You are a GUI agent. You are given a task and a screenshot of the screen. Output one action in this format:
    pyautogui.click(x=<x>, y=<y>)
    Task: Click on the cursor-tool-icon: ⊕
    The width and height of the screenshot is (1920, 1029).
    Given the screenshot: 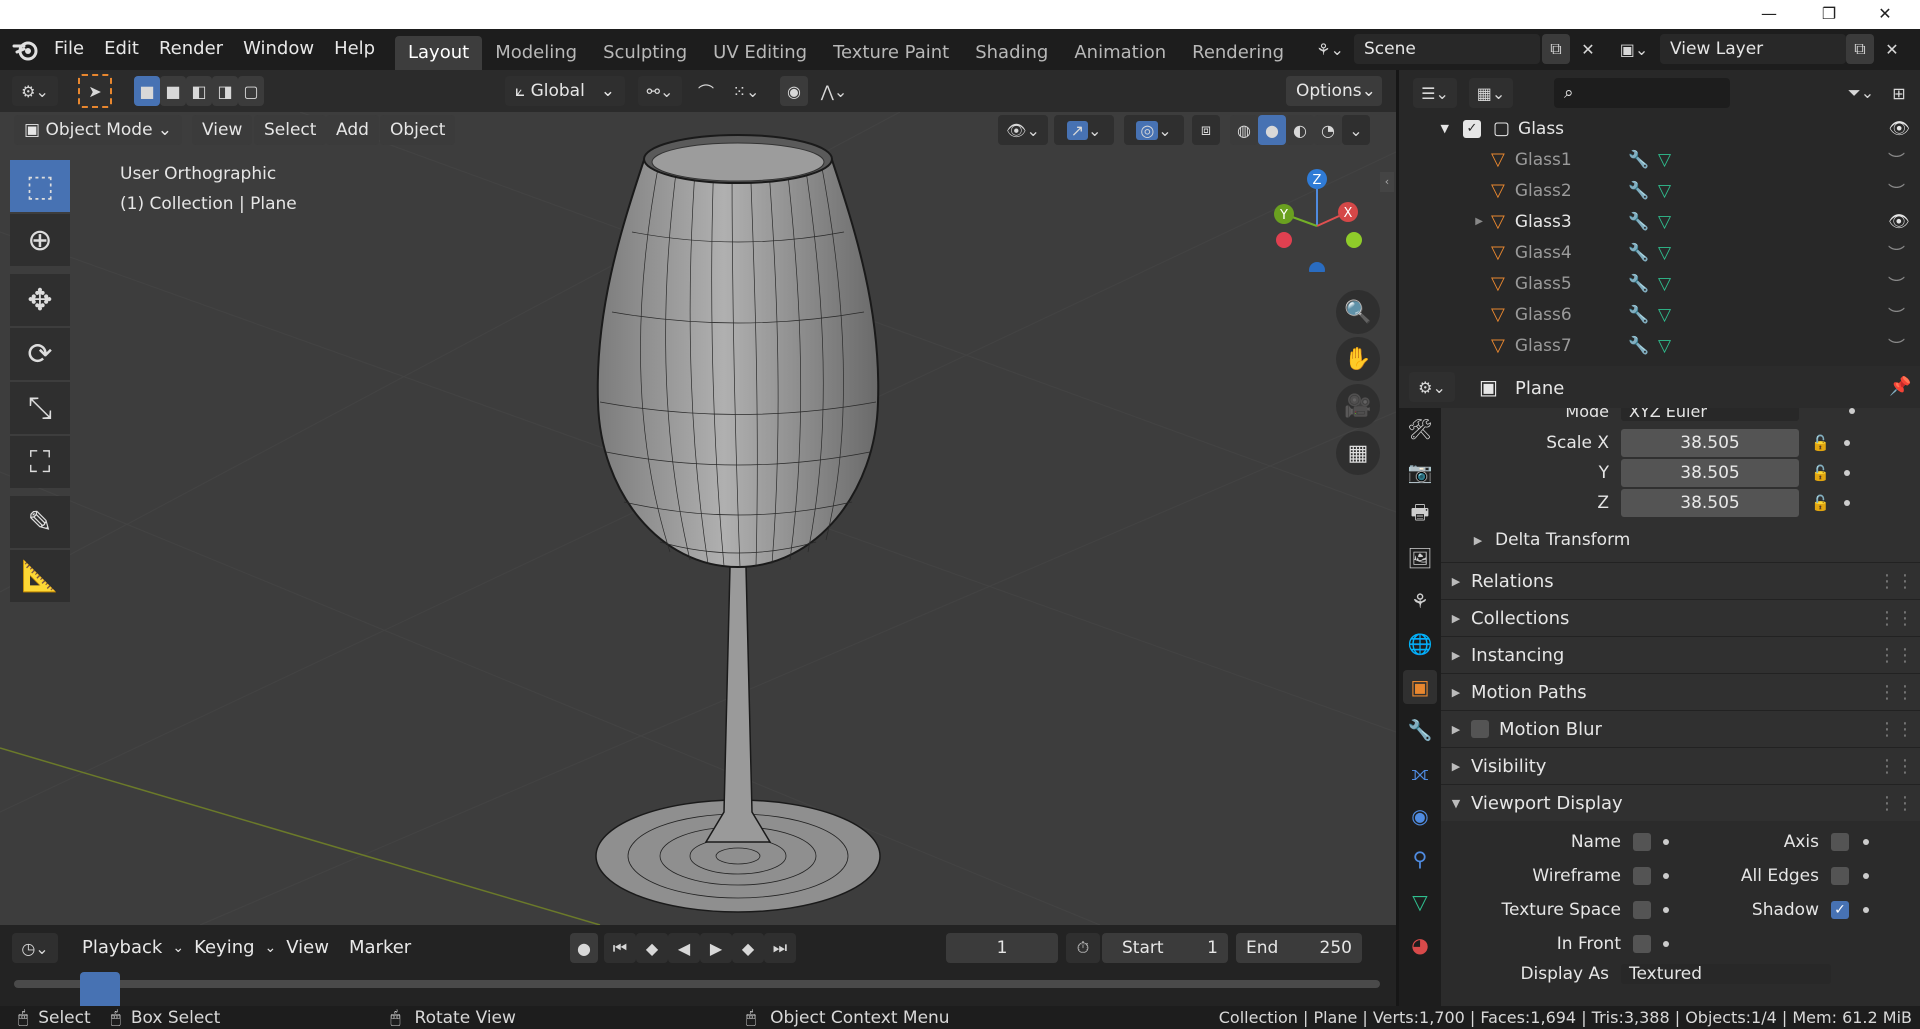 What is the action you would take?
    pyautogui.click(x=40, y=240)
    